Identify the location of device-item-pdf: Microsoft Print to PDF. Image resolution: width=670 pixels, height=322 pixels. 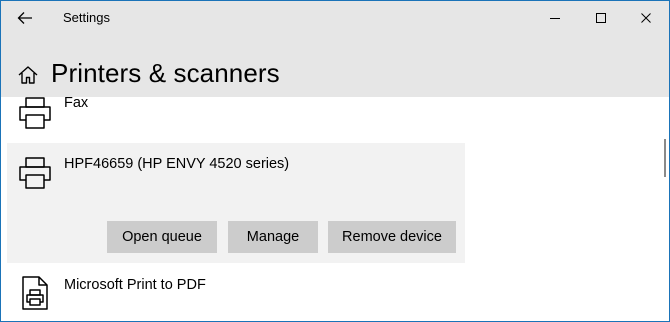
(236, 293).